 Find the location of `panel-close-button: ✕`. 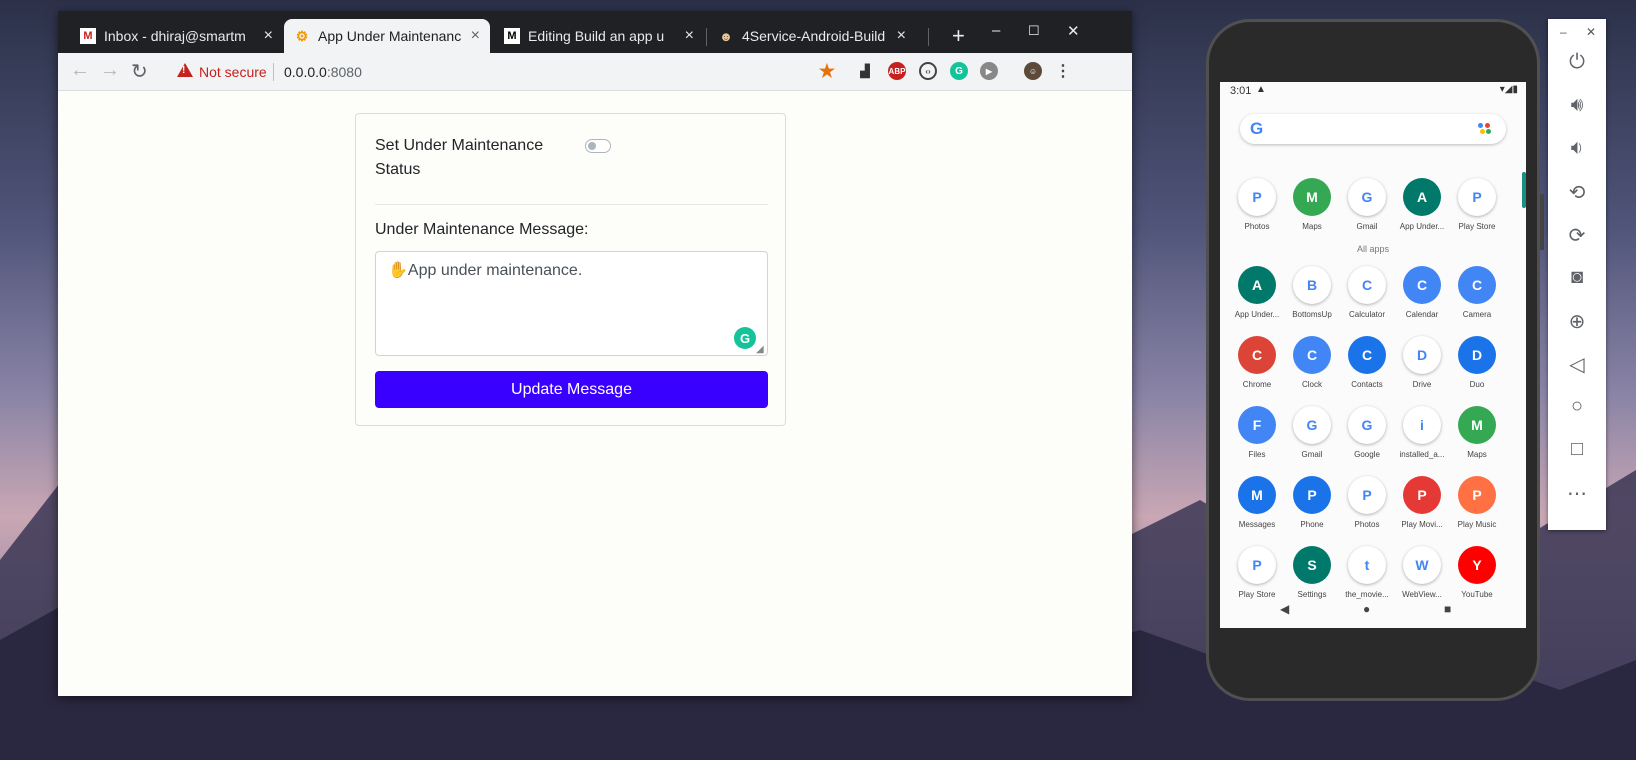

panel-close-button: ✕ is located at coordinates (1591, 32).